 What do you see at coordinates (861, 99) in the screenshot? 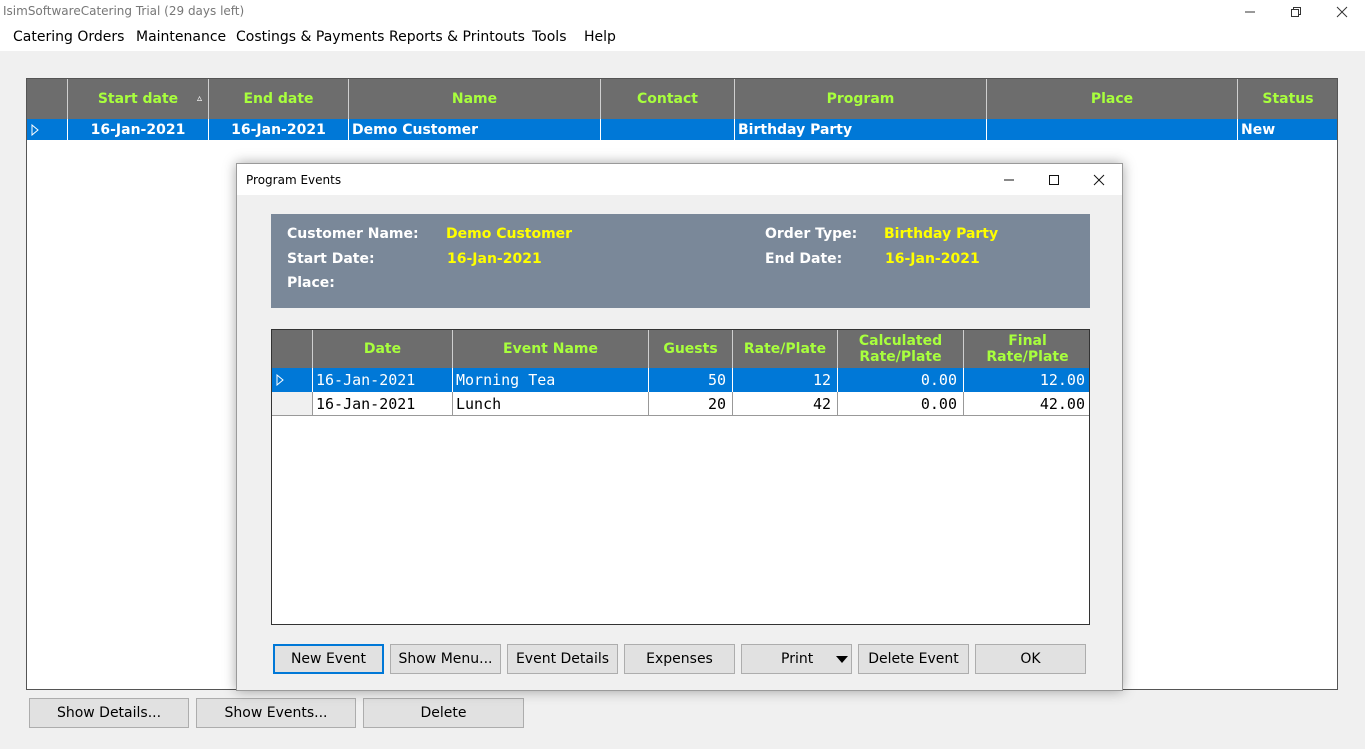
I see `col-program: Program` at bounding box center [861, 99].